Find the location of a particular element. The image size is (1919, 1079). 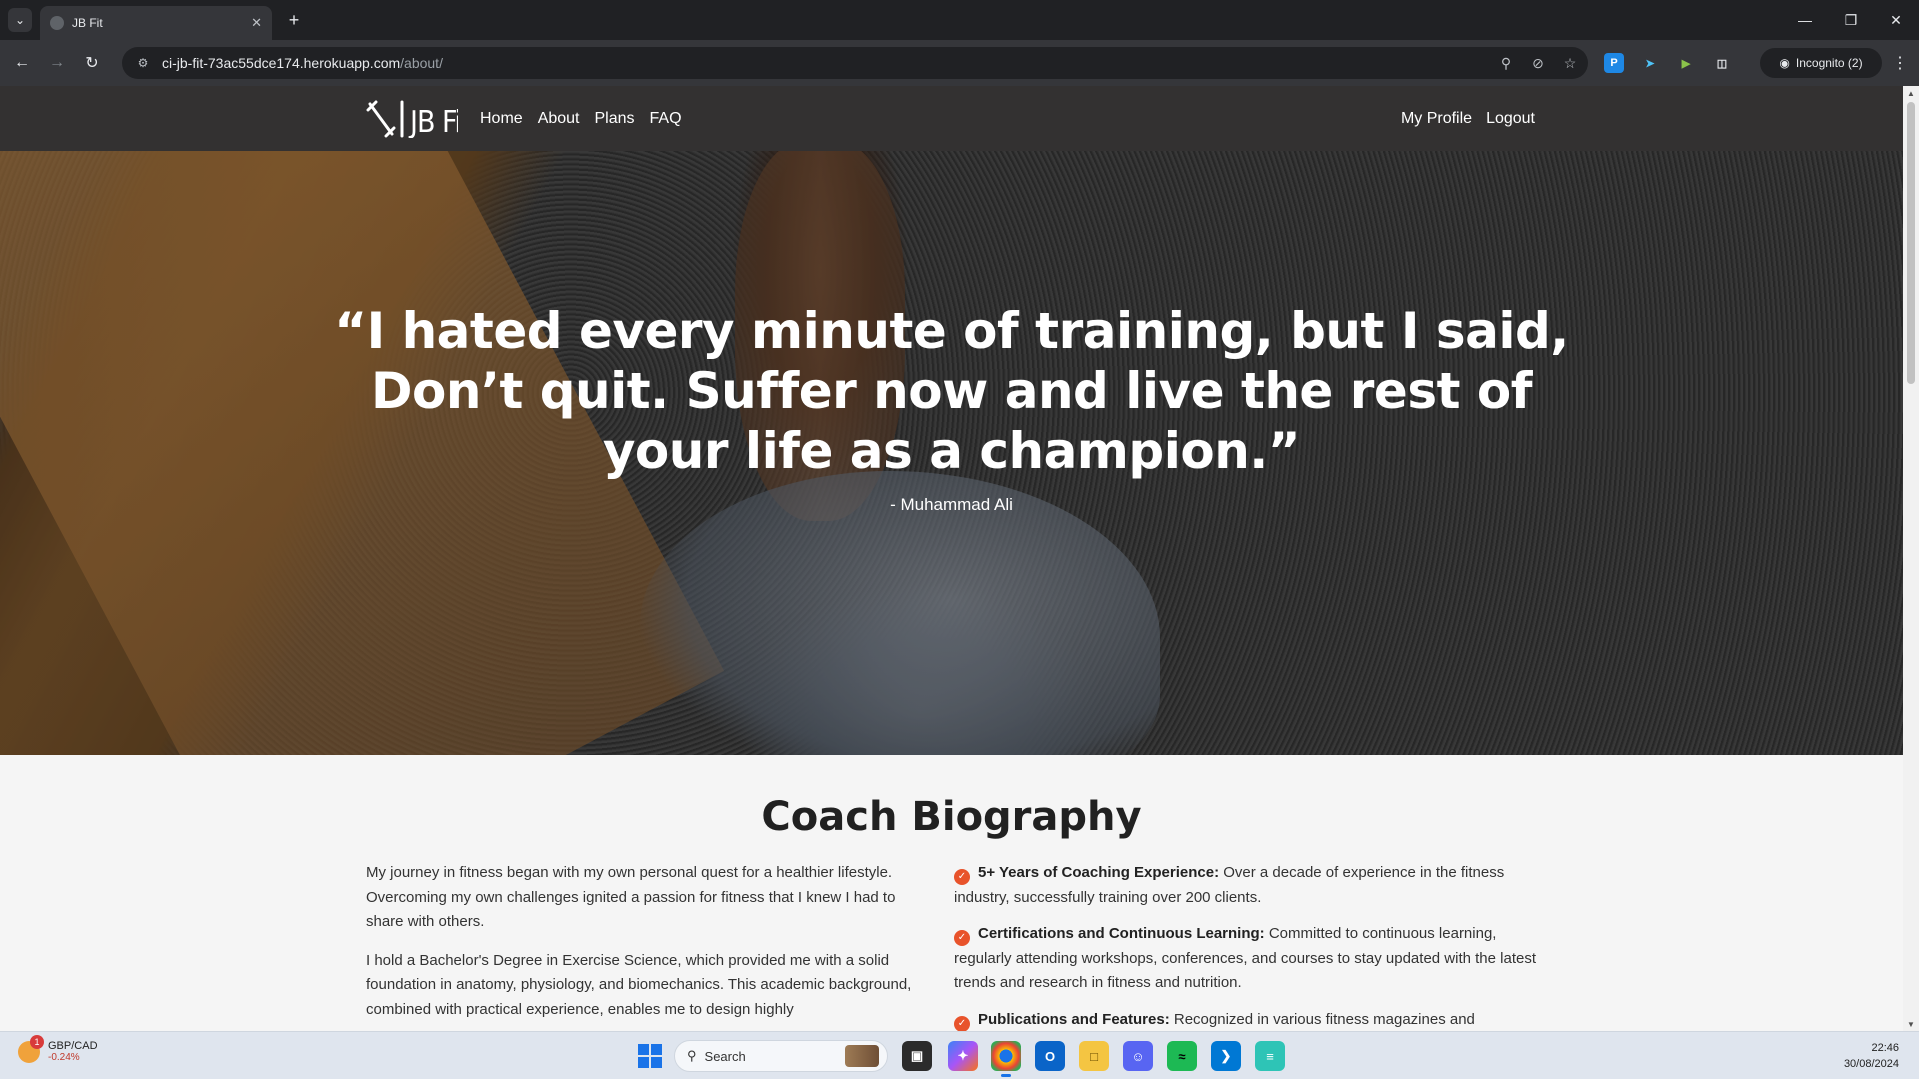

credential-title: Certifications and Continuous Learning: is located at coordinates (1121, 933).